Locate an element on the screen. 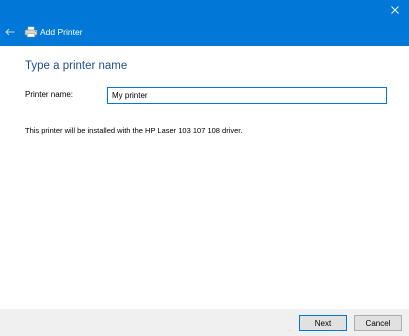  footer-bar is located at coordinates (204, 322).